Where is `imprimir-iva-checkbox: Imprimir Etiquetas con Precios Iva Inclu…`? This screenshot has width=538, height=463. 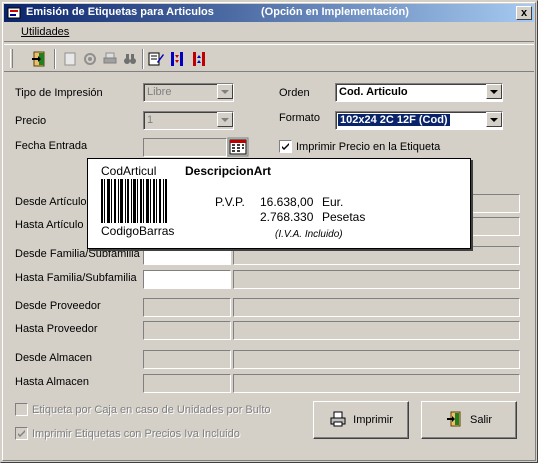
imprimir-iva-checkbox: Imprimir Etiquetas con Precios Iva Inclu… is located at coordinates (127, 433).